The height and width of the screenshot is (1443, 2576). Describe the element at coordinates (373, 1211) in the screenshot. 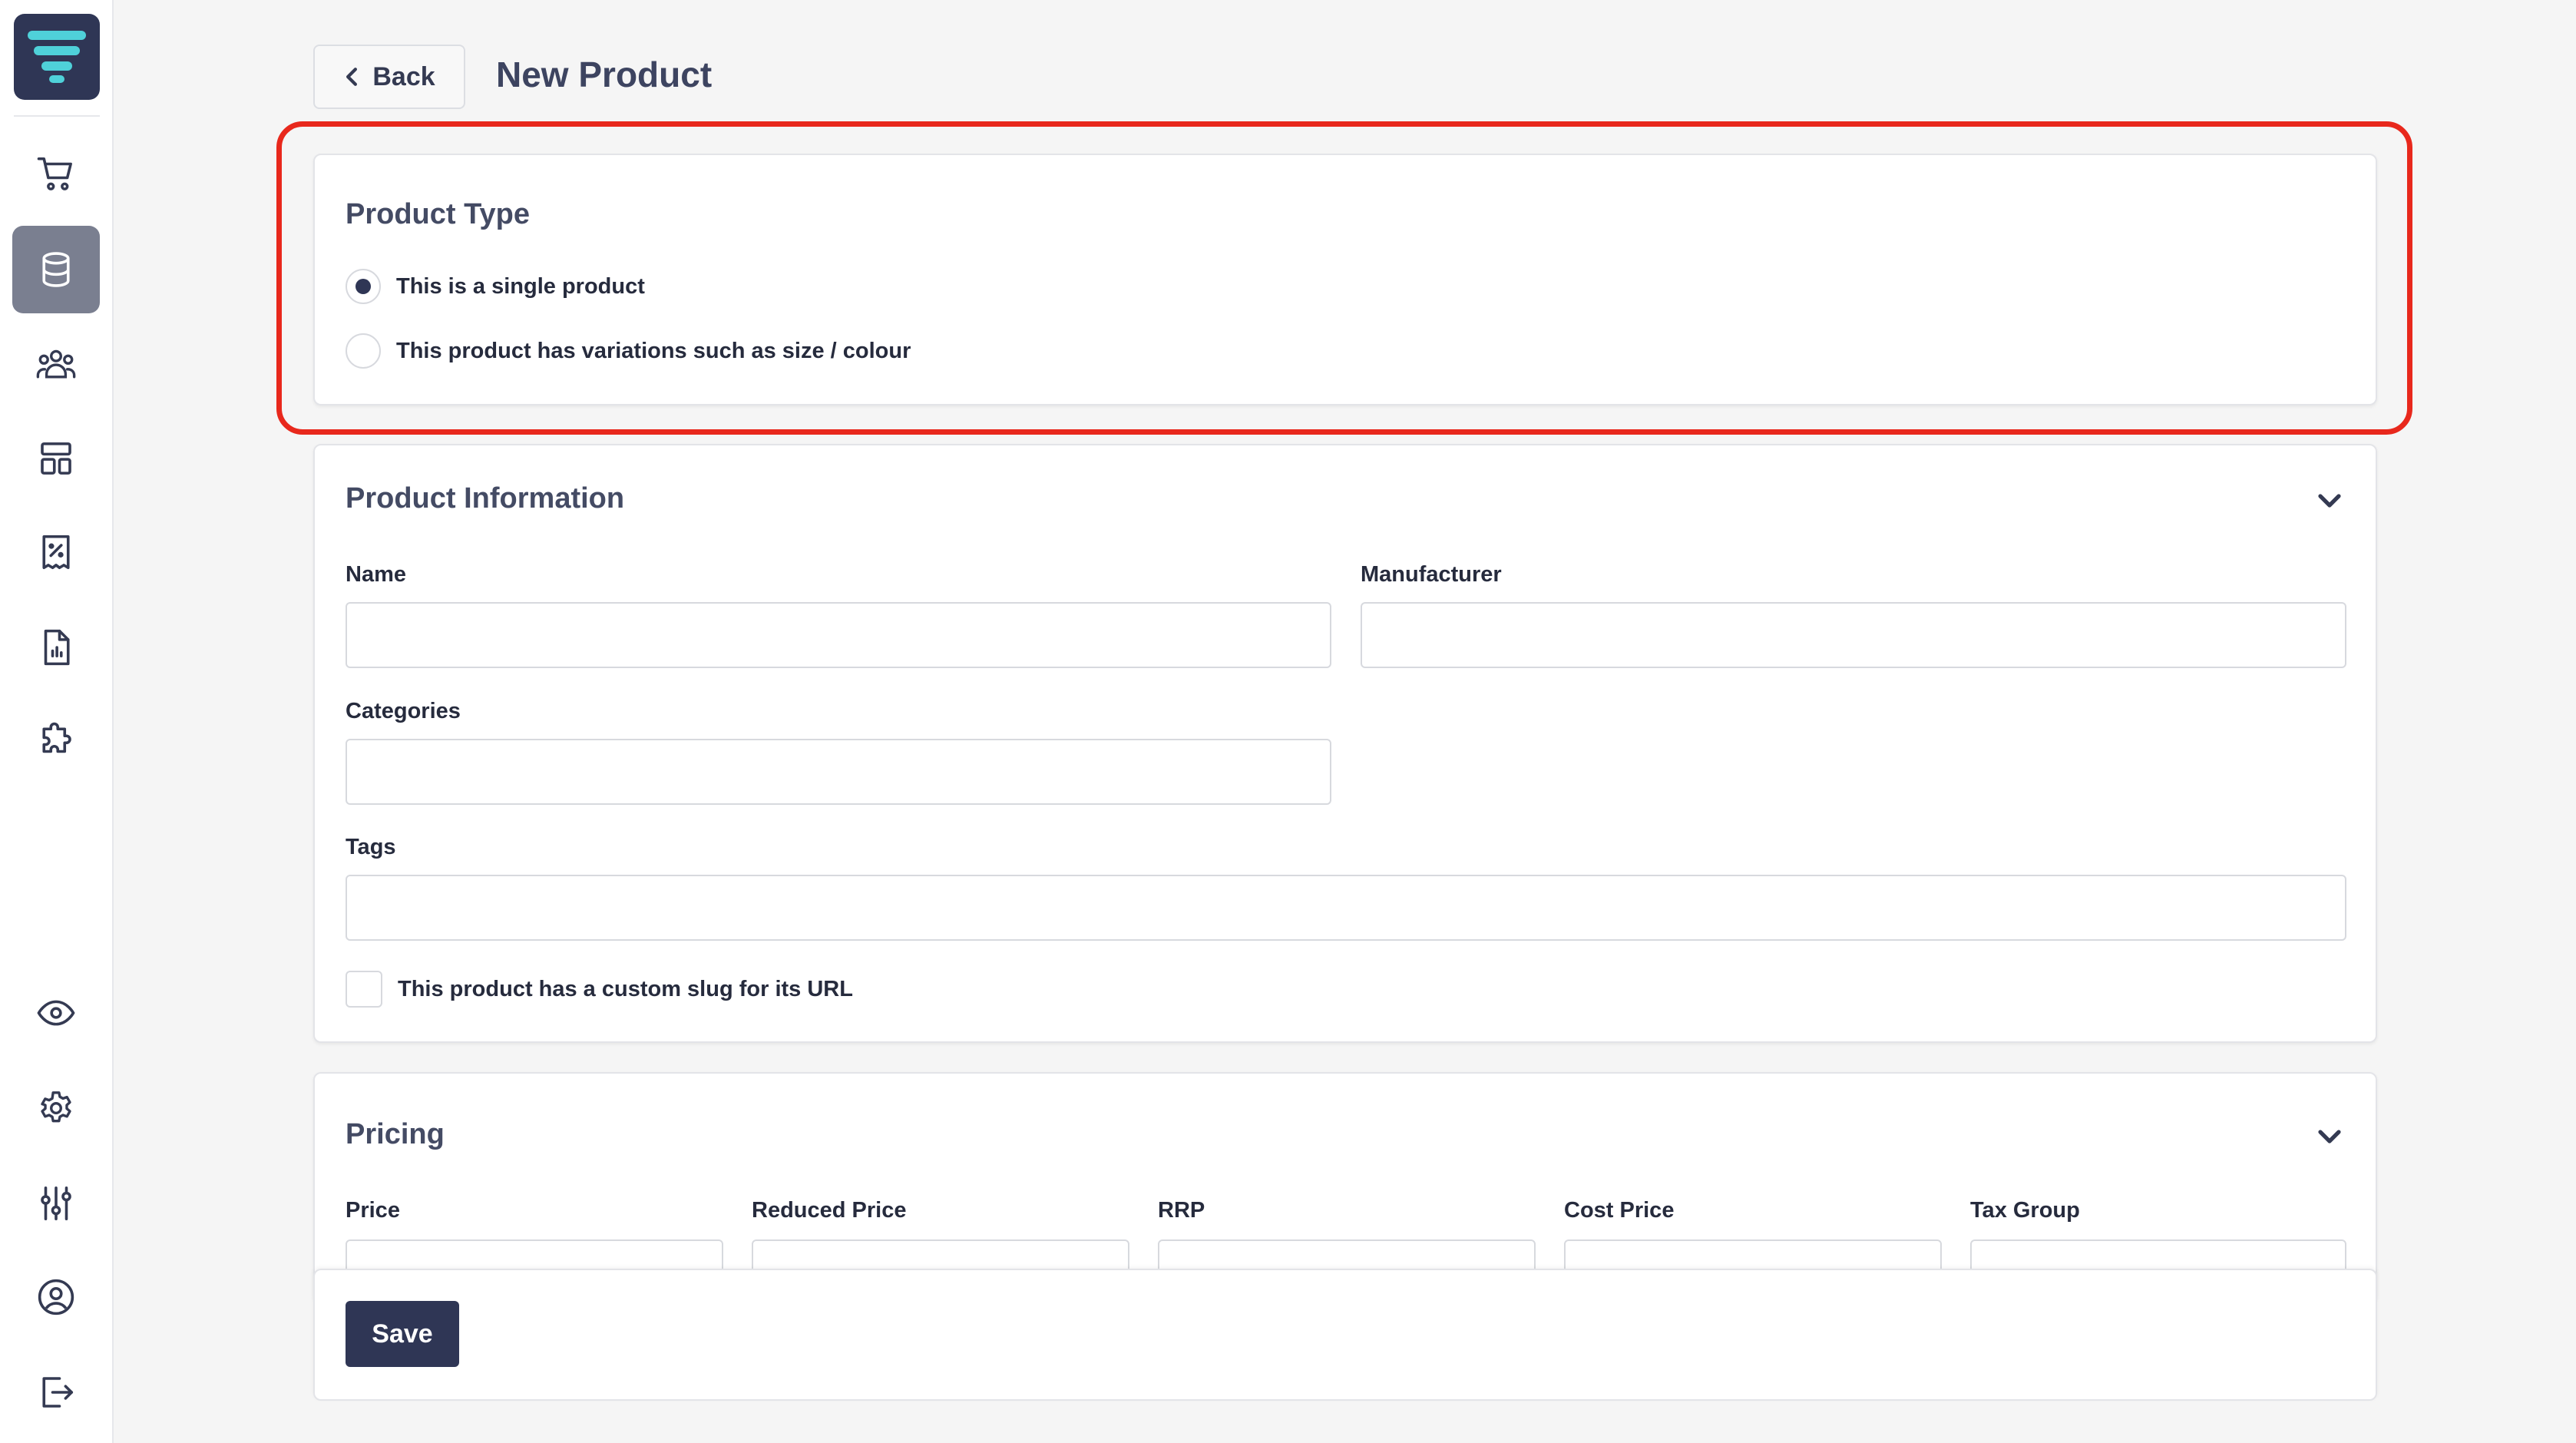

I see `price-label: Price` at that location.